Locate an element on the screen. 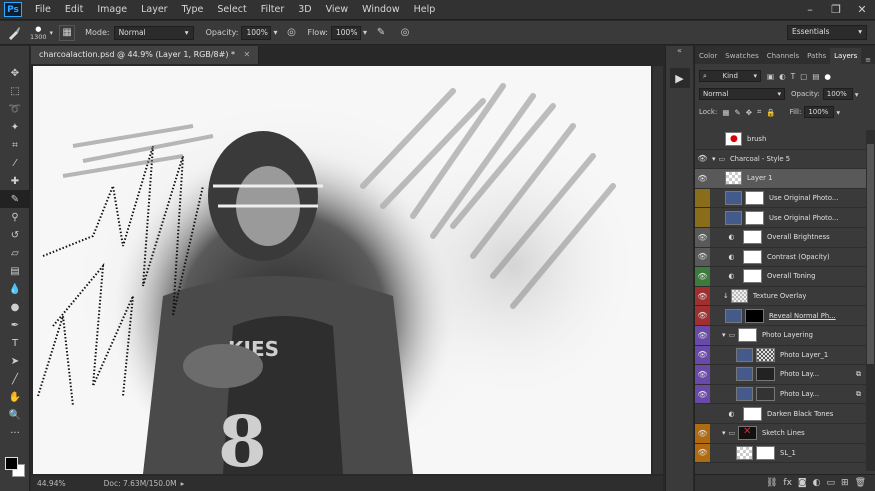 The width and height of the screenshot is (875, 491). layer-row: ● brush is located at coordinates (781, 140).